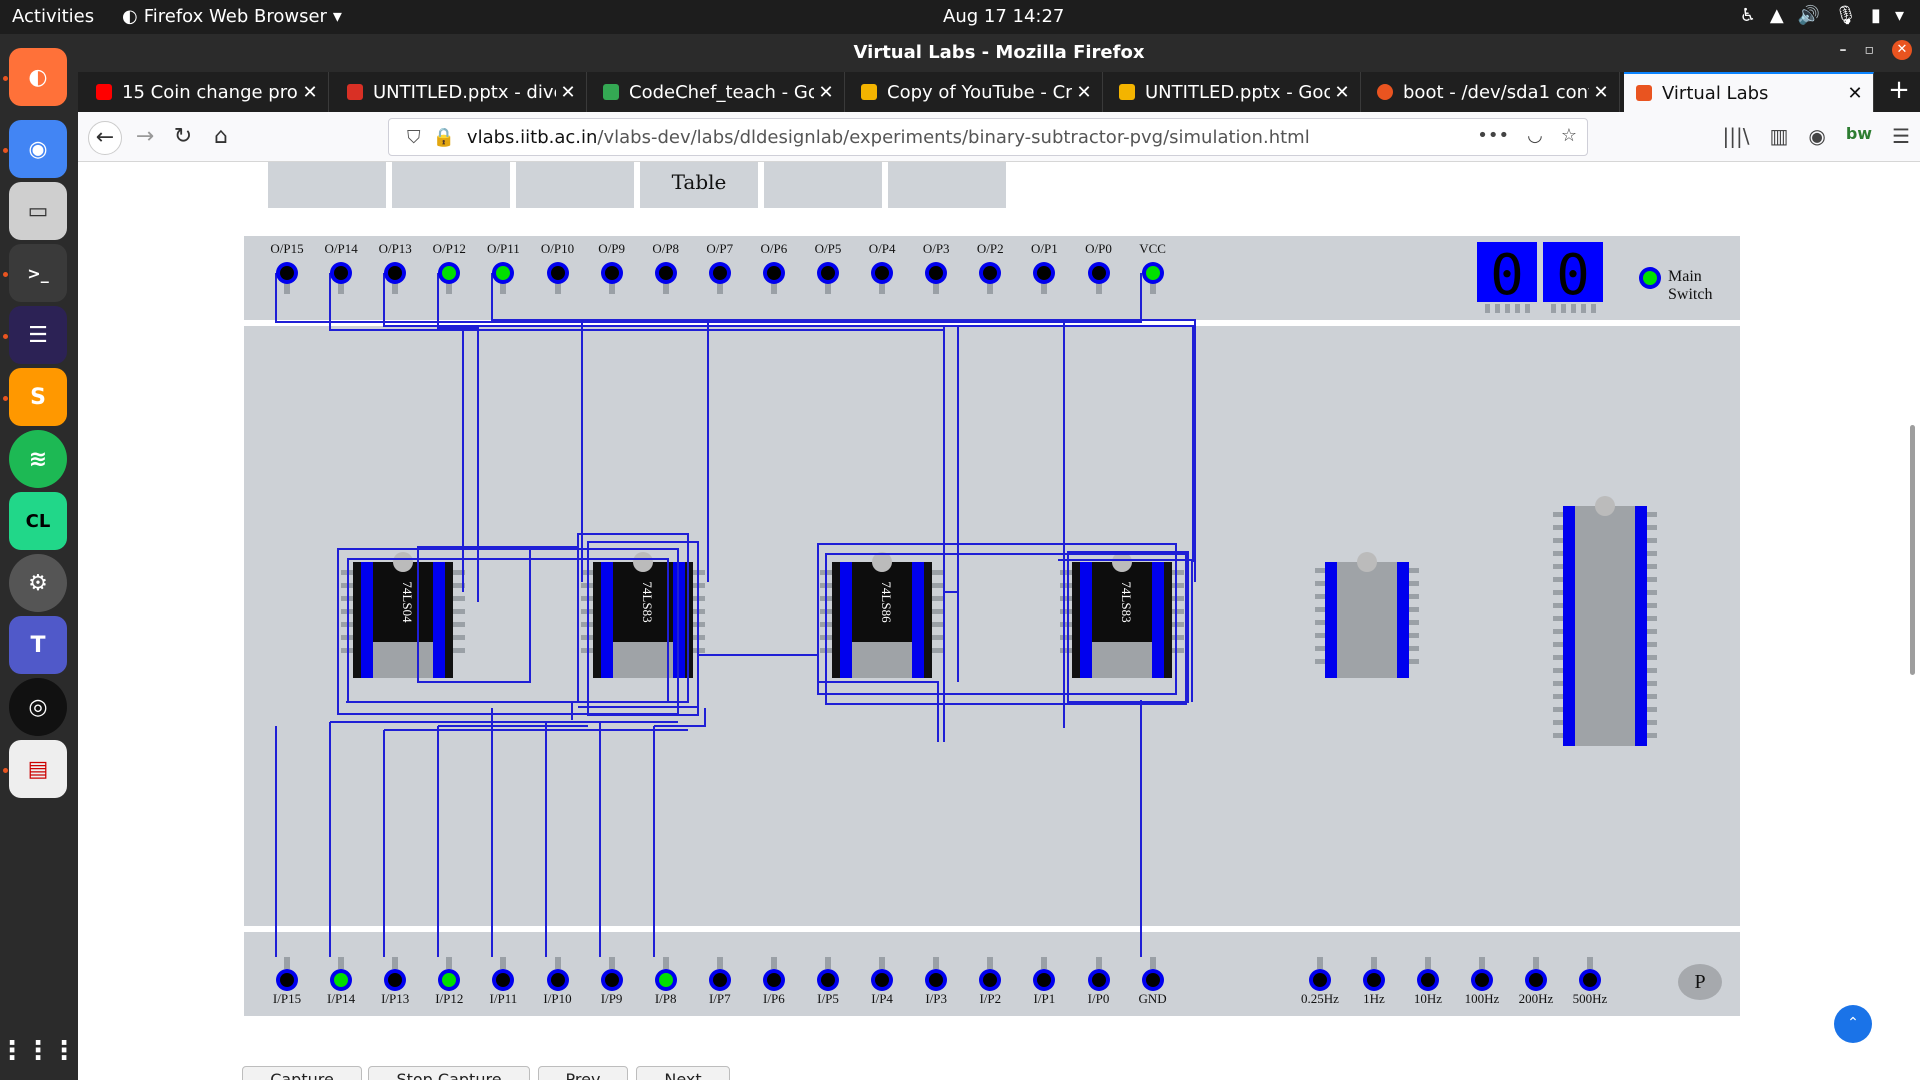 The image size is (1920, 1080). I want to click on scrollbar, so click(1912, 550).